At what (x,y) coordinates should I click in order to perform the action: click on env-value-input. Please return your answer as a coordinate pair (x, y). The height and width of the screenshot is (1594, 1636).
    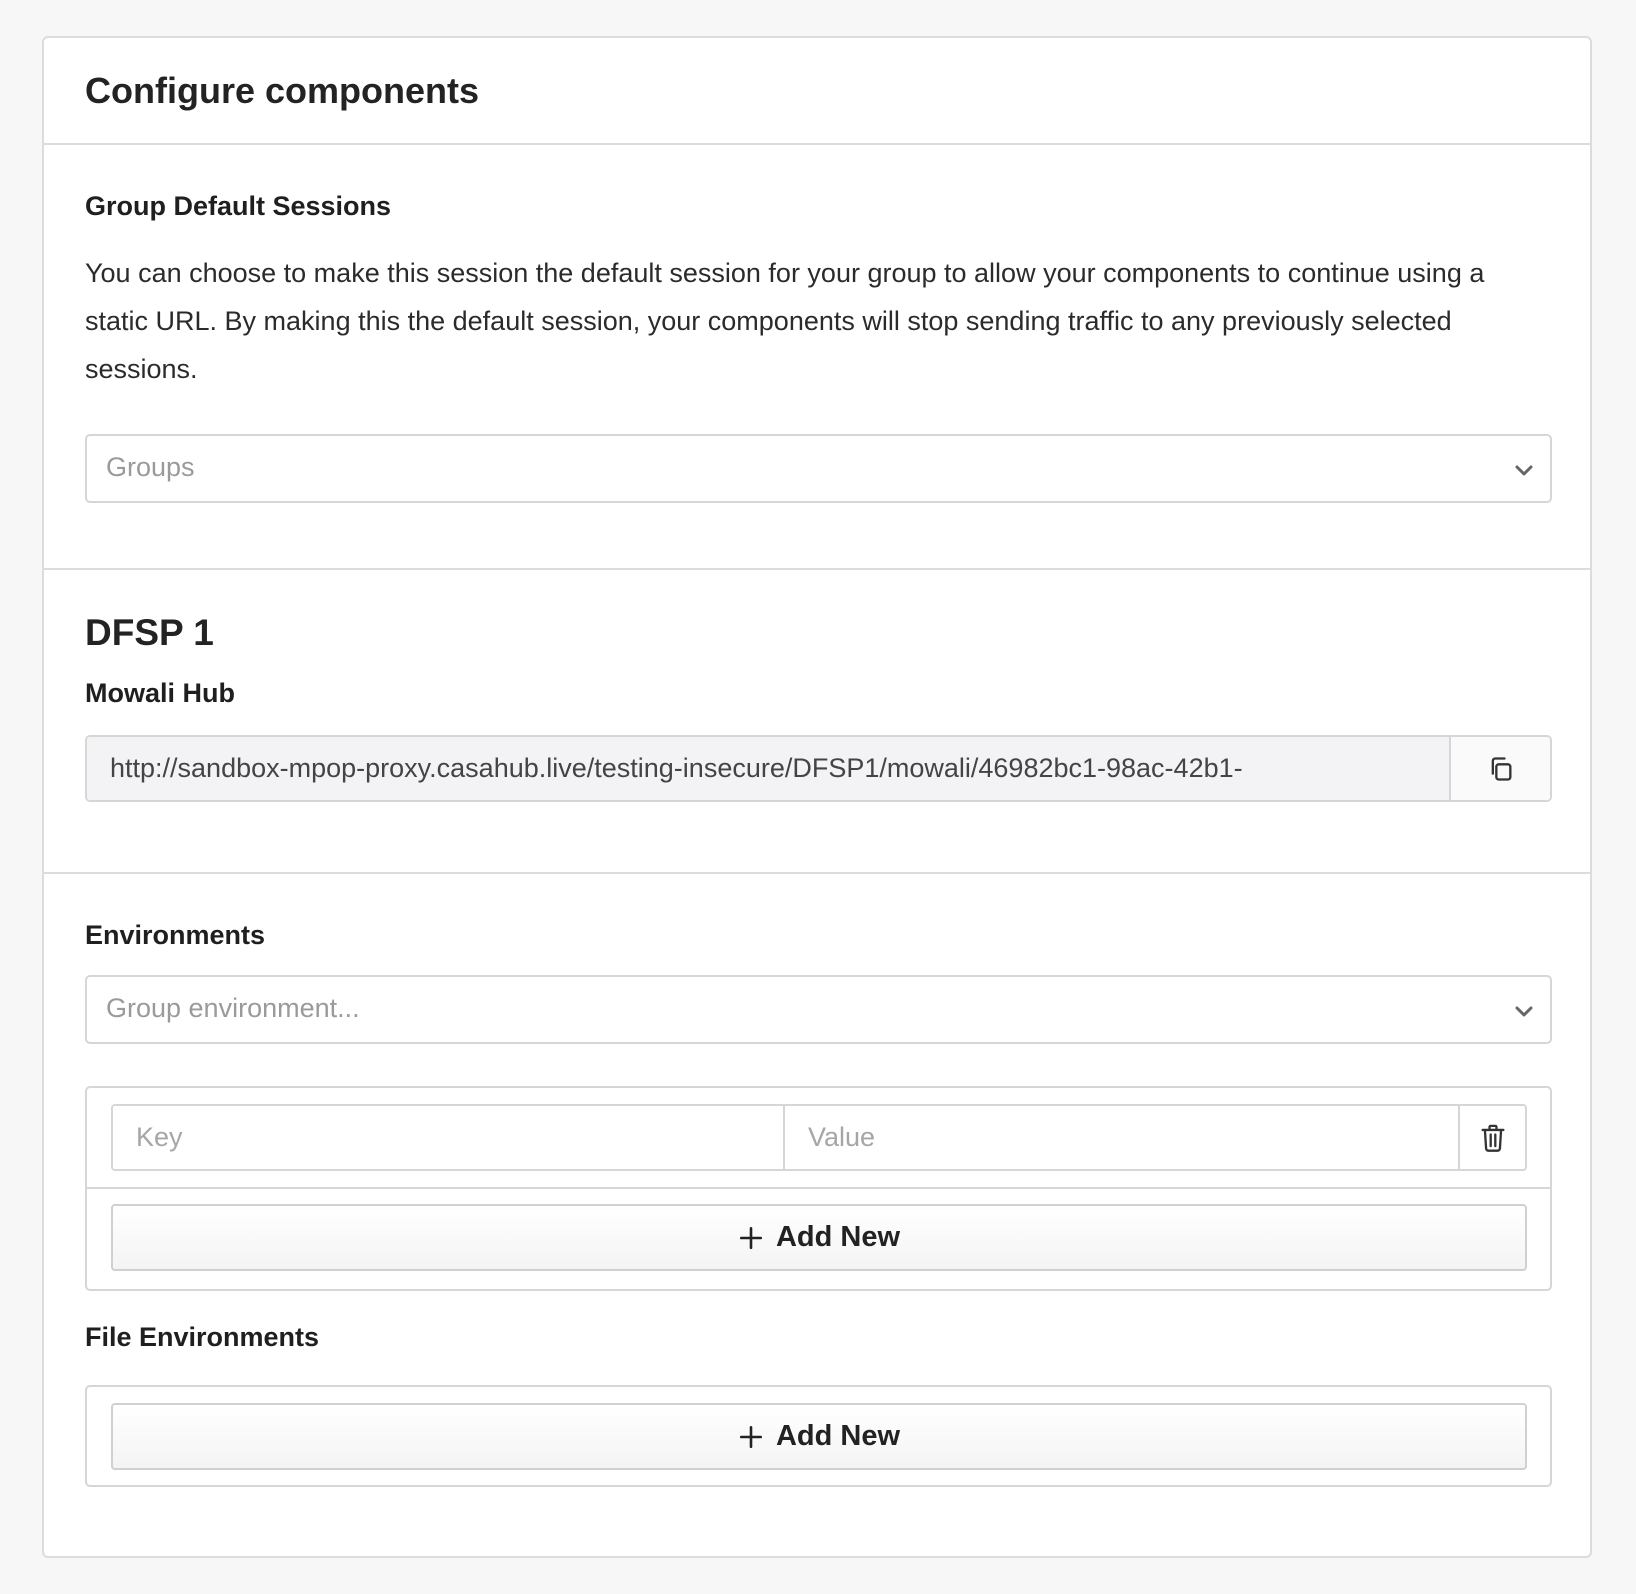
    Looking at the image, I should click on (1122, 1137).